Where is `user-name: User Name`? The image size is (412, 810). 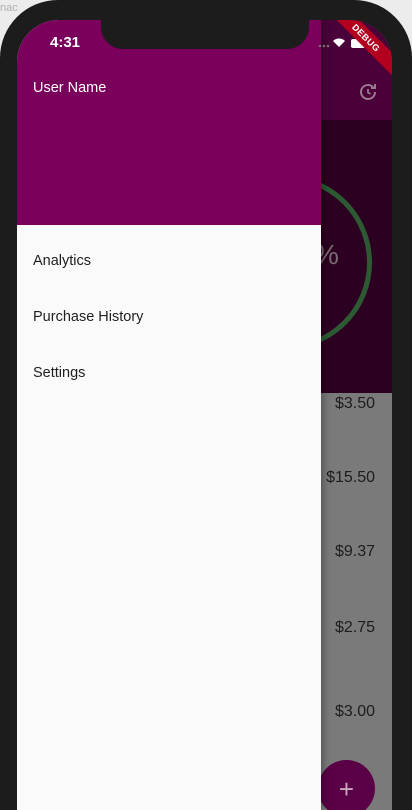 user-name: User Name is located at coordinates (70, 88).